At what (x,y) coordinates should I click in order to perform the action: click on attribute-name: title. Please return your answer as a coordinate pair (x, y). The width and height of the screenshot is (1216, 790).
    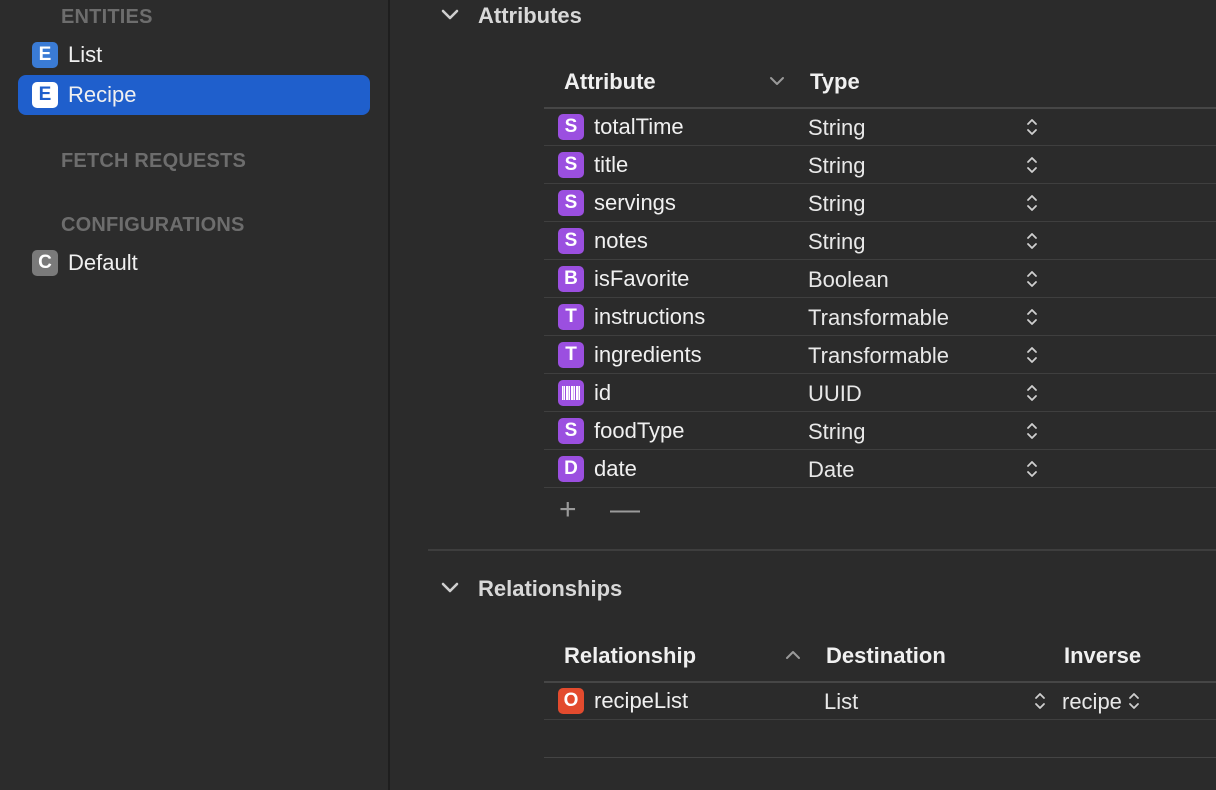
    Looking at the image, I should click on (611, 165).